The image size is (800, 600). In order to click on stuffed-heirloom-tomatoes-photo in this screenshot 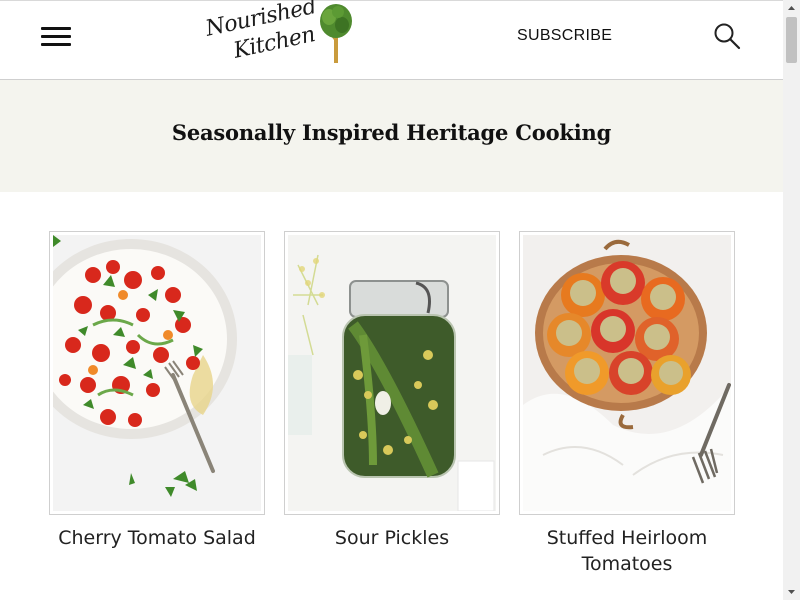, I will do `click(627, 373)`.